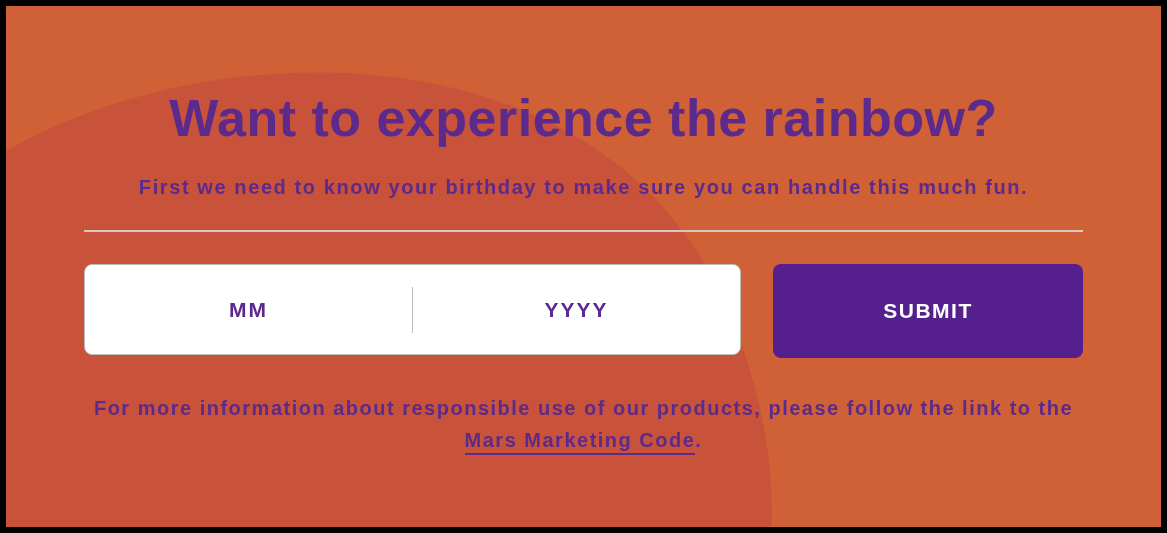 This screenshot has height=533, width=1167. What do you see at coordinates (248, 309) in the screenshot?
I see `month-input: MM` at bounding box center [248, 309].